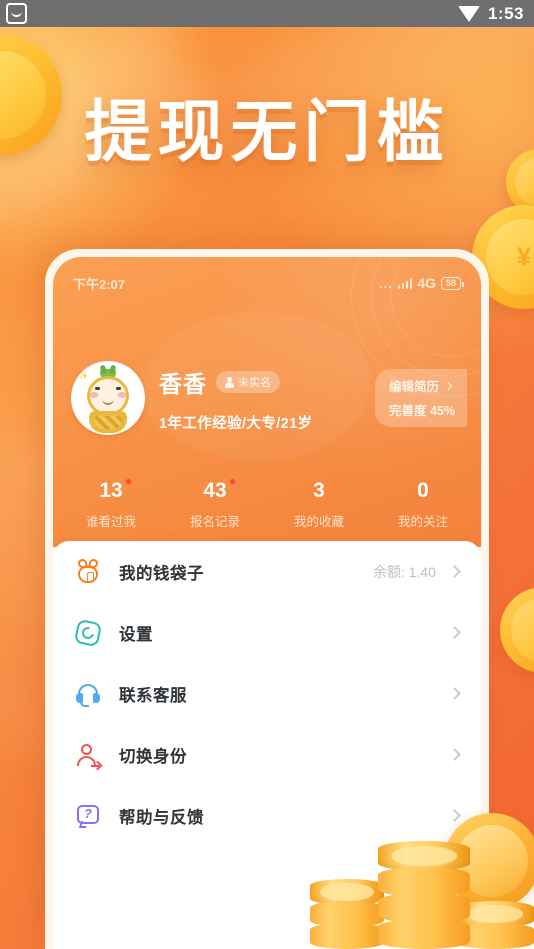  What do you see at coordinates (293, 913) in the screenshot?
I see `bottom-white-base` at bounding box center [293, 913].